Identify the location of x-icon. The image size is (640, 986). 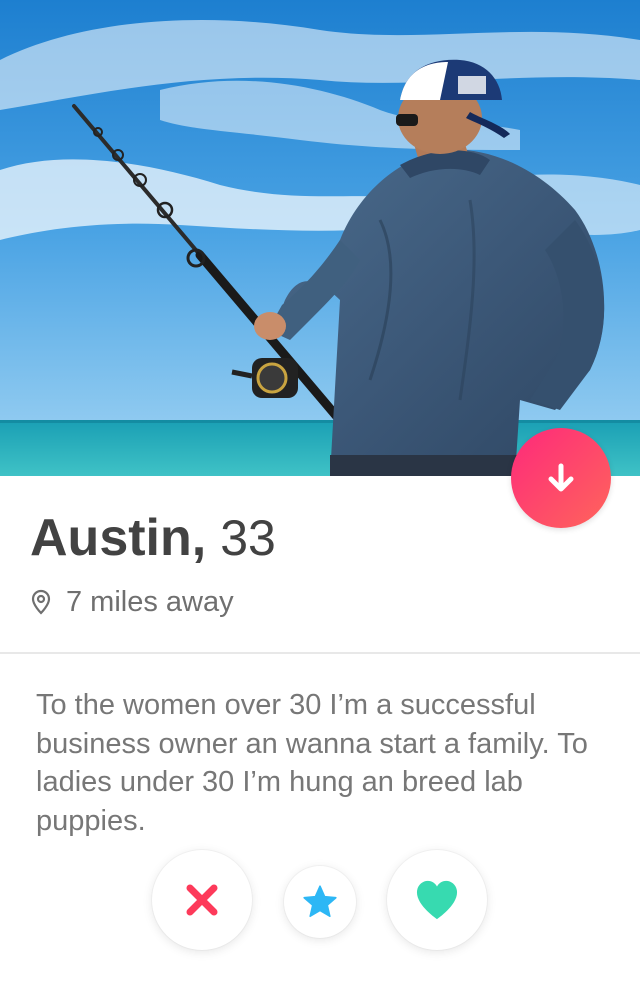
(202, 900).